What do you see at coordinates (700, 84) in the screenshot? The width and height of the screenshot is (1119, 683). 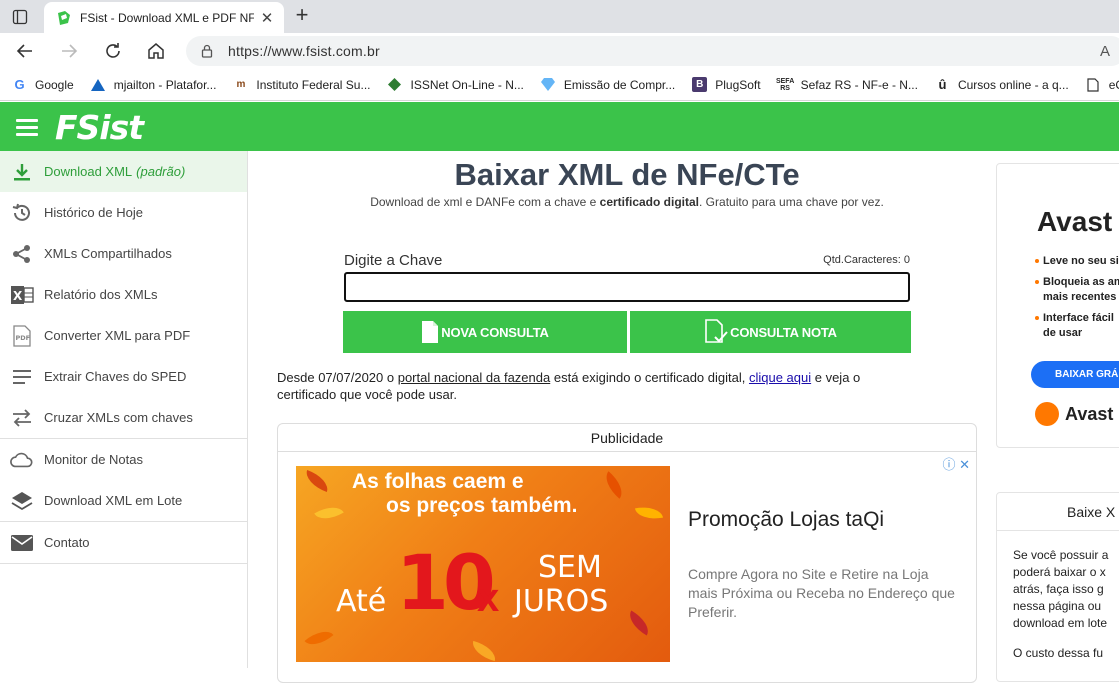 I see `b-icon: B` at bounding box center [700, 84].